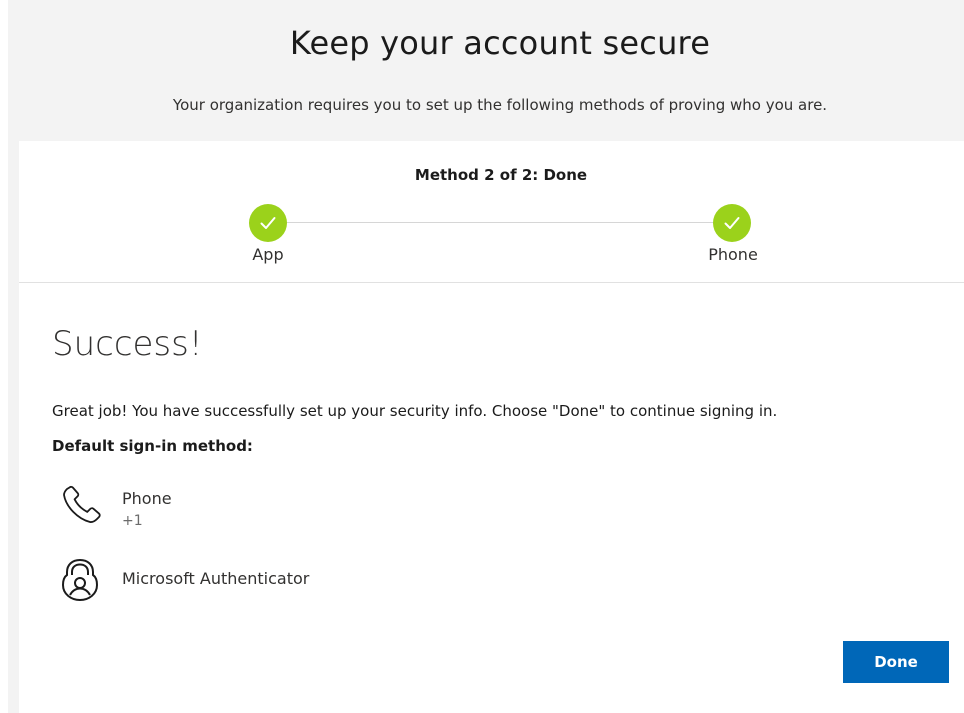 This screenshot has height=713, width=964. I want to click on done-button: Done, so click(896, 662).